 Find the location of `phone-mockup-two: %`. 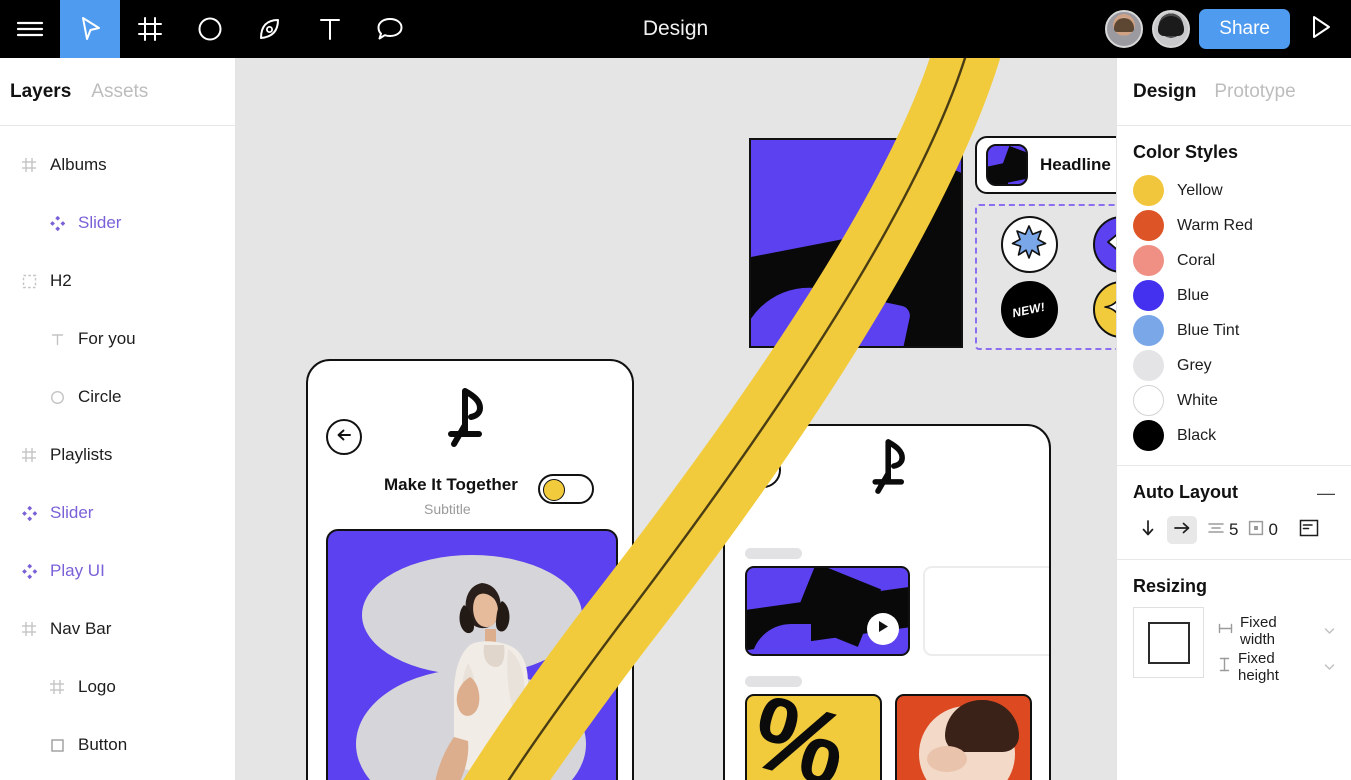

phone-mockup-two: % is located at coordinates (887, 602).